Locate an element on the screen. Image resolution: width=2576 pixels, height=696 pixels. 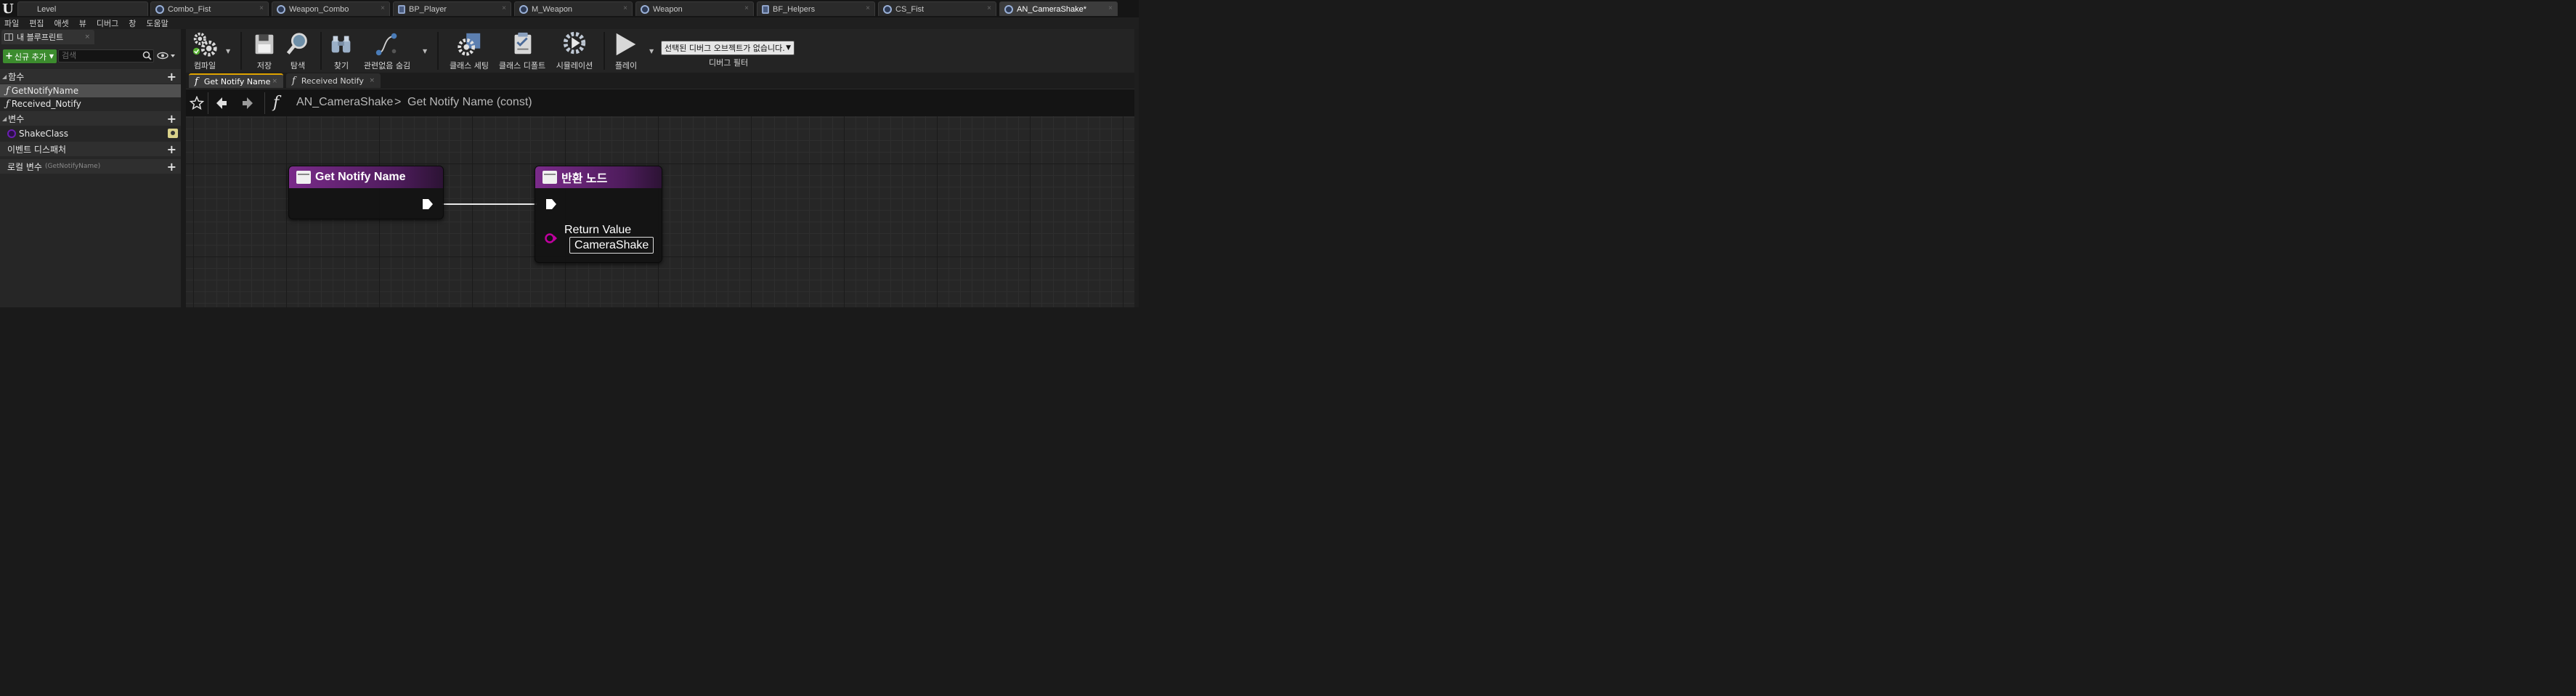
section-event-dispatchers: 이벤트 디스패처 + is located at coordinates (91, 149).